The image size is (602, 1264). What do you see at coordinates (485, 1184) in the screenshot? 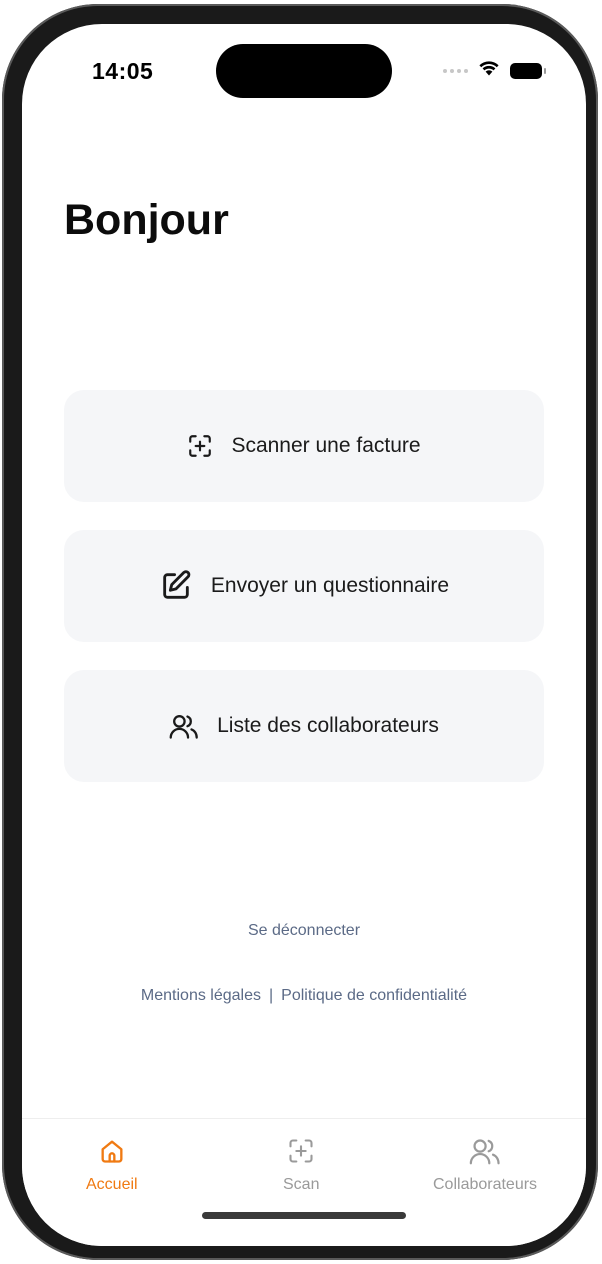
I see `tab-collaborators-label: Collaborateurs` at bounding box center [485, 1184].